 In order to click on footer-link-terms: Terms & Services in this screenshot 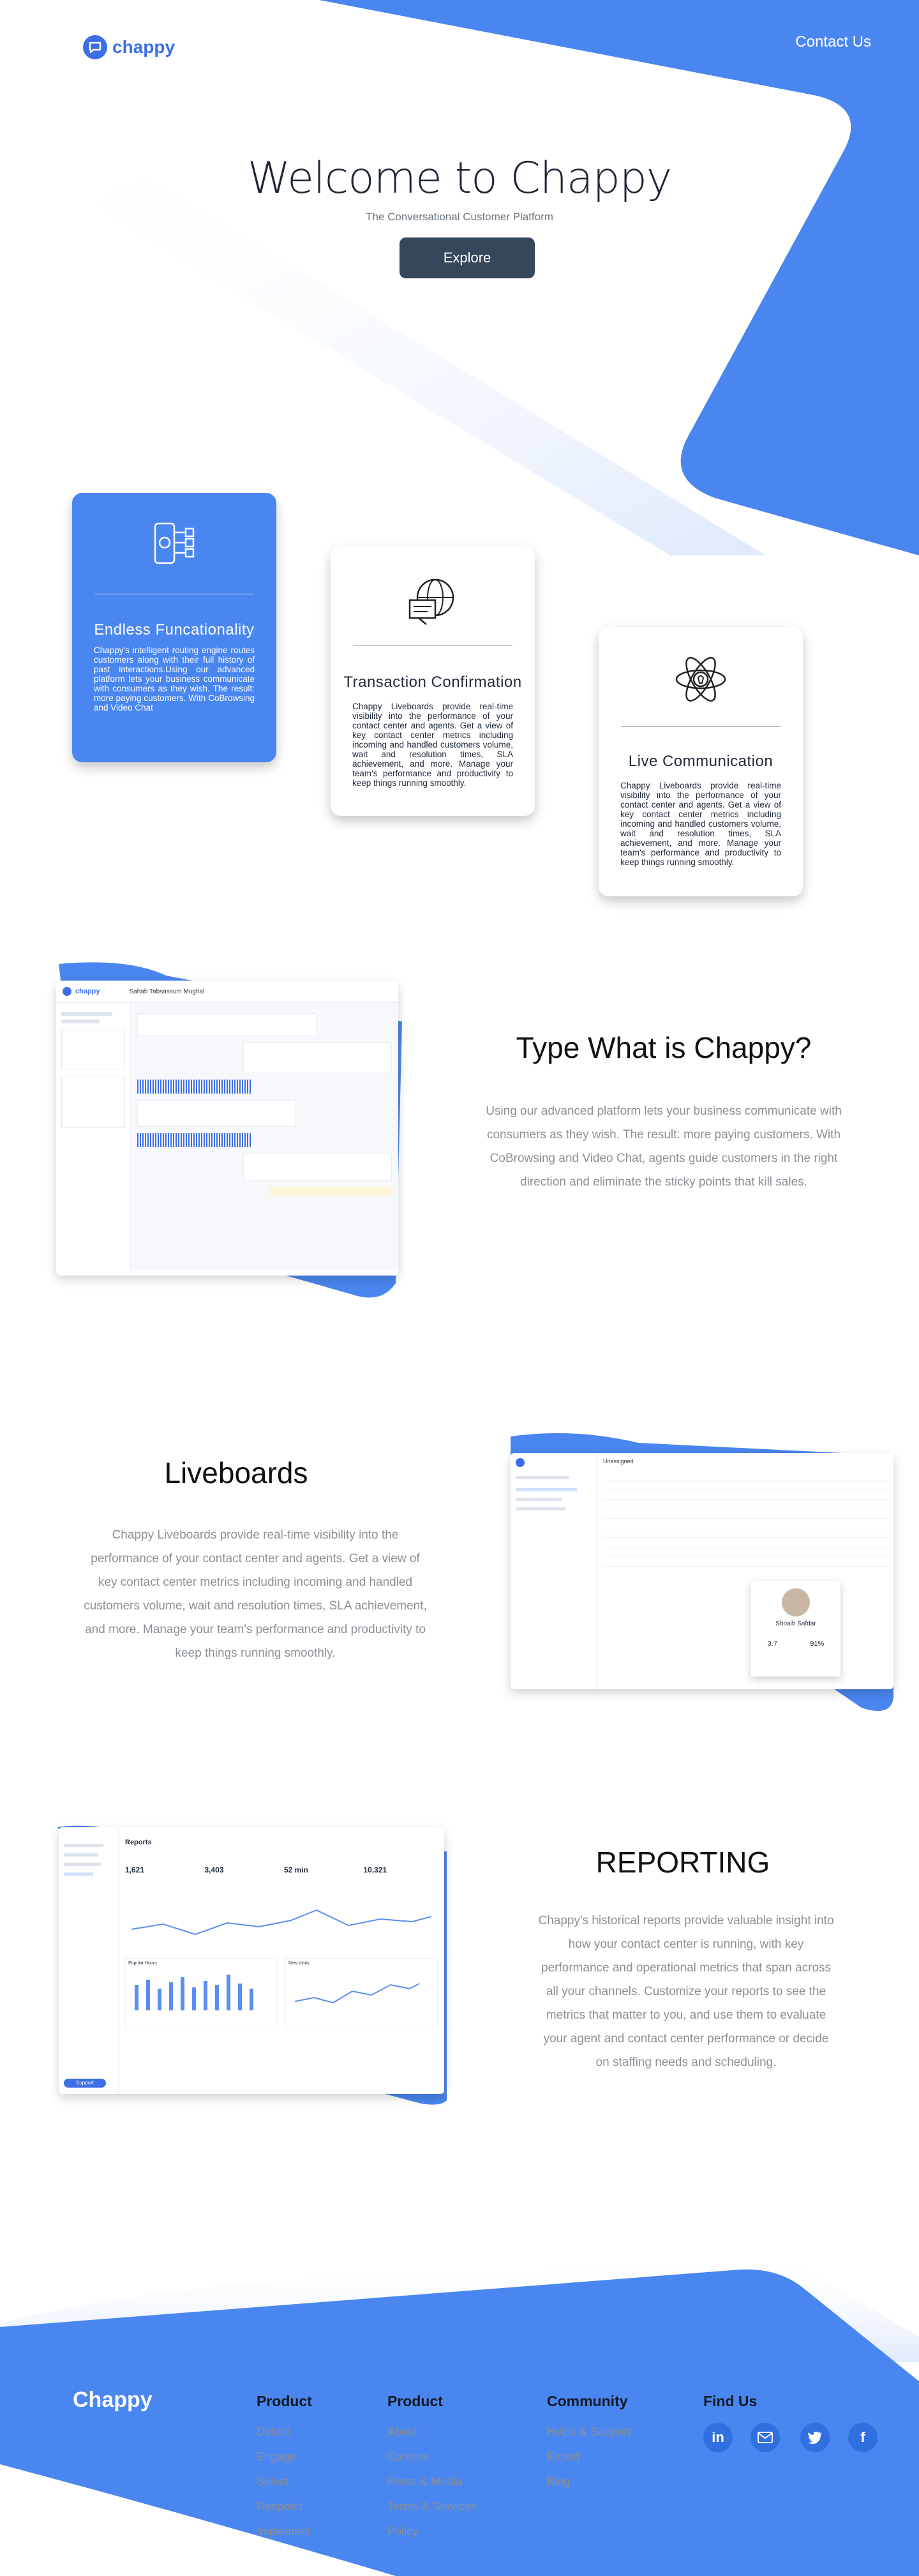, I will do `click(432, 2506)`.